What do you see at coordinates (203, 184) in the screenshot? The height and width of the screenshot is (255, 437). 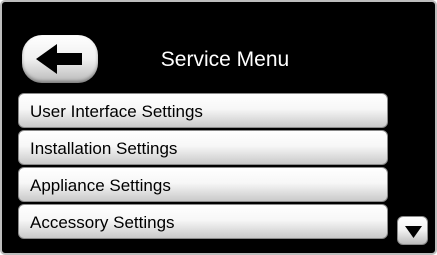 I see `menu-item-appliance-settings: Appliance Settings` at bounding box center [203, 184].